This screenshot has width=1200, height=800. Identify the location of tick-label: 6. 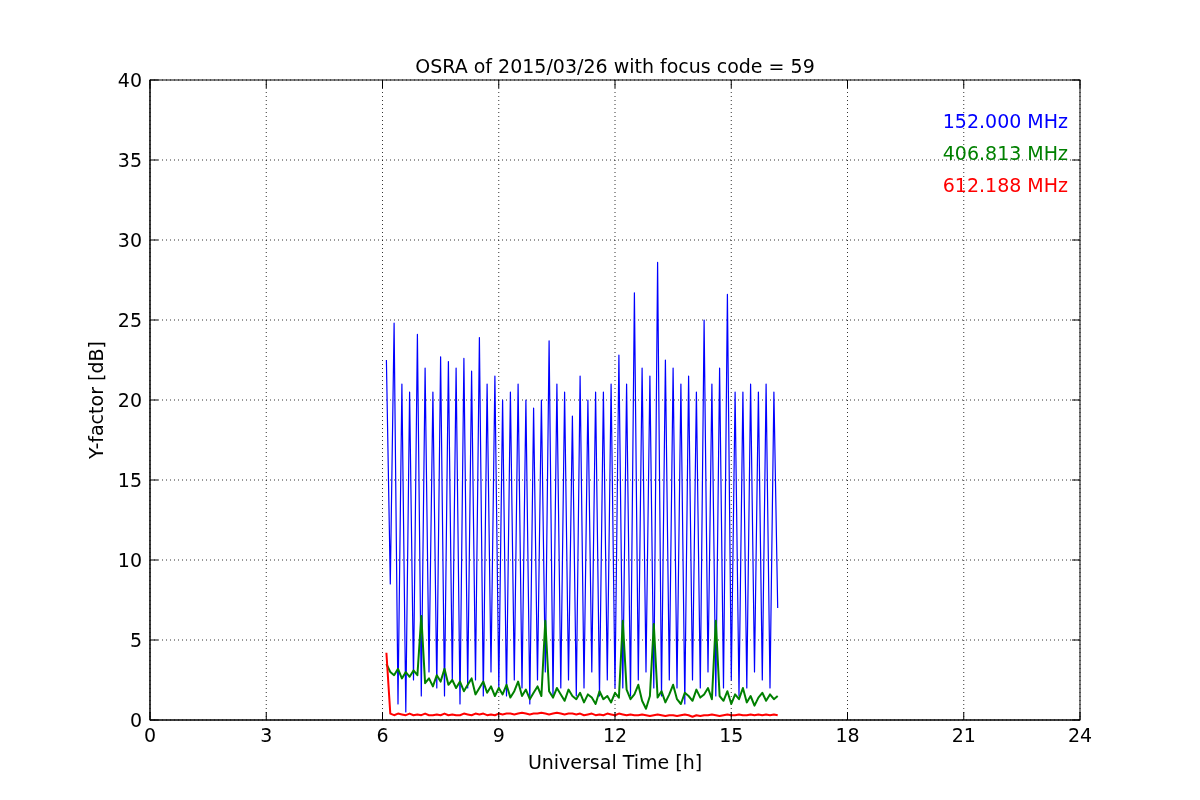
(382, 735).